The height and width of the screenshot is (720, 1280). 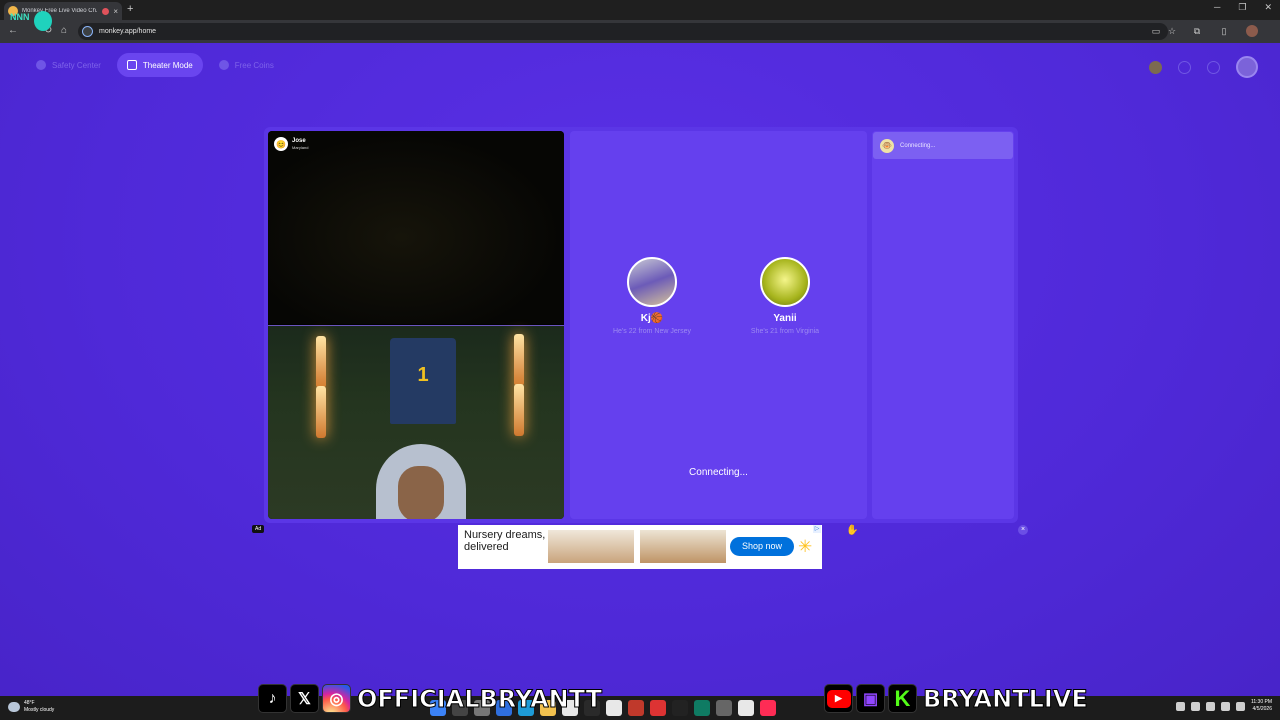 What do you see at coordinates (159, 65) in the screenshot?
I see `nav-theater-mode: Theater Mode` at bounding box center [159, 65].